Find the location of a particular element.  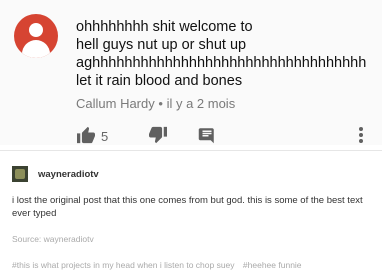

like-count: 5 is located at coordinates (105, 136).